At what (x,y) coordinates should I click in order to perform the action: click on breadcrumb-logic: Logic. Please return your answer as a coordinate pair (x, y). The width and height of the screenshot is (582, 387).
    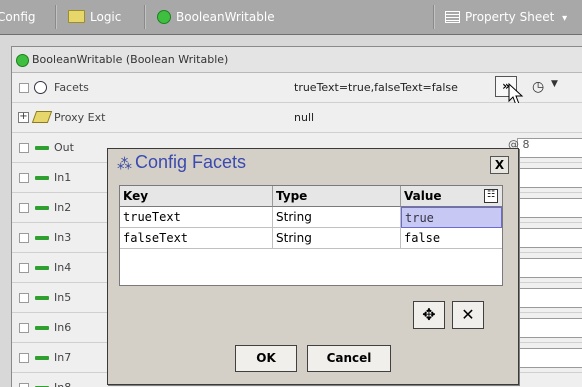
    Looking at the image, I should click on (94, 17).